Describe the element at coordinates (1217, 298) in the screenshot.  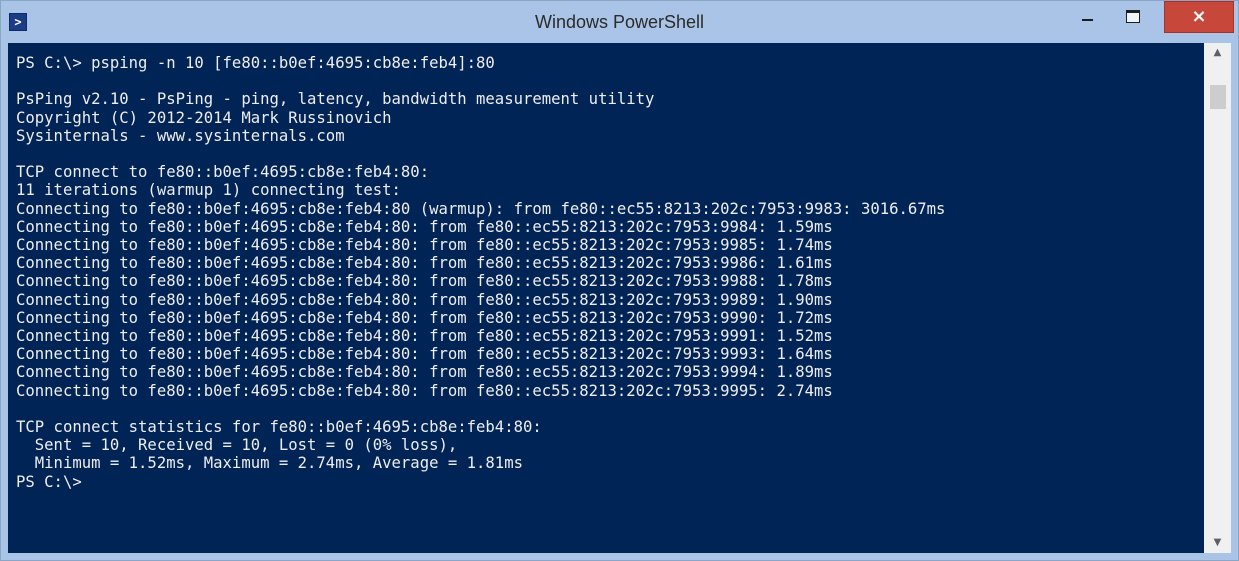
I see `vertical-scrollbar: ▲ ▼` at that location.